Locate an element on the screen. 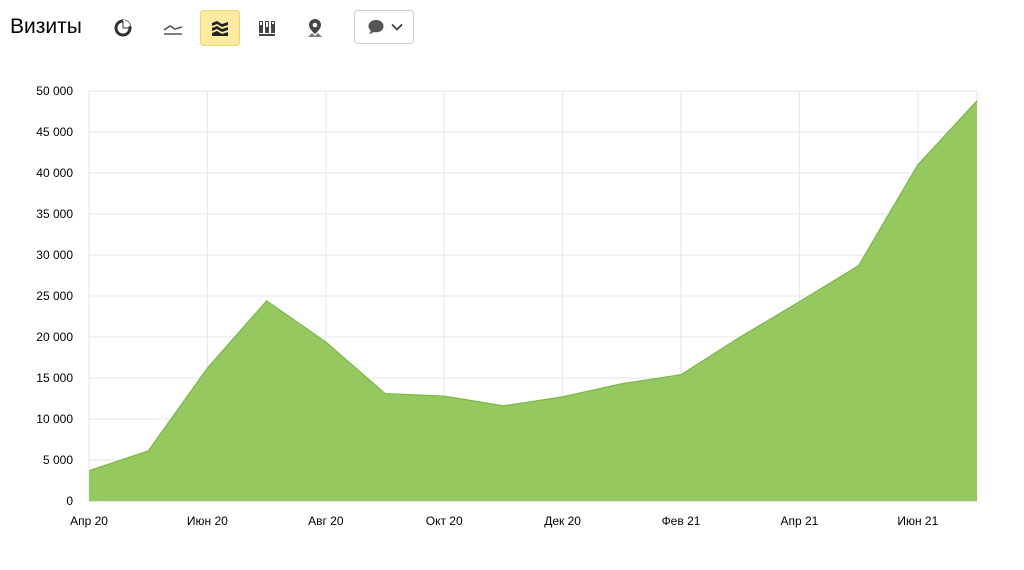 The image size is (1024, 570). x-tick-label: Окт 20 is located at coordinates (444, 521).